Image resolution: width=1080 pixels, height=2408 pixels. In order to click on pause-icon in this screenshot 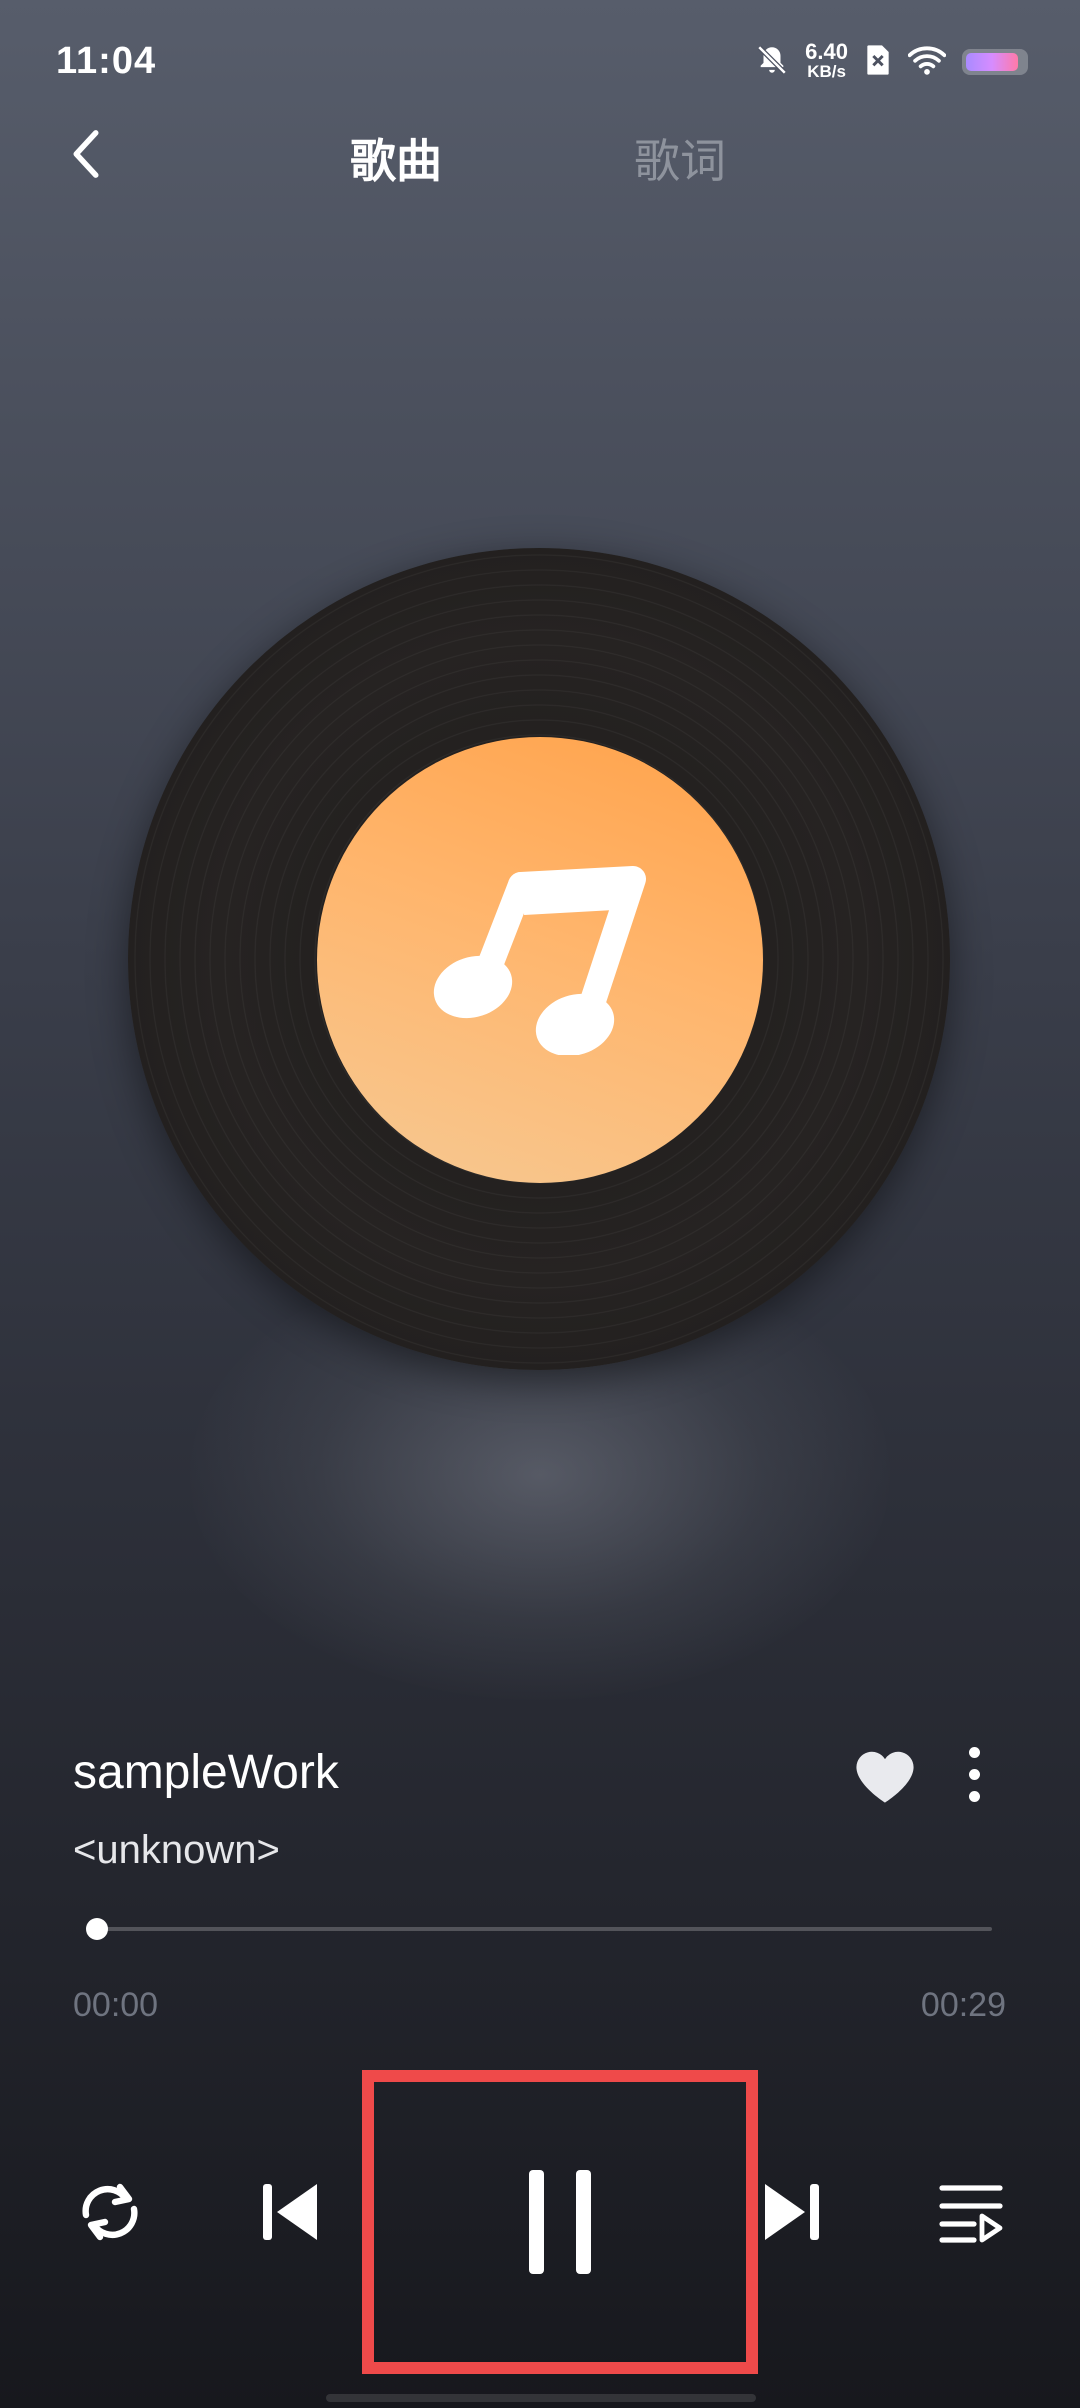, I will do `click(560, 2222)`.